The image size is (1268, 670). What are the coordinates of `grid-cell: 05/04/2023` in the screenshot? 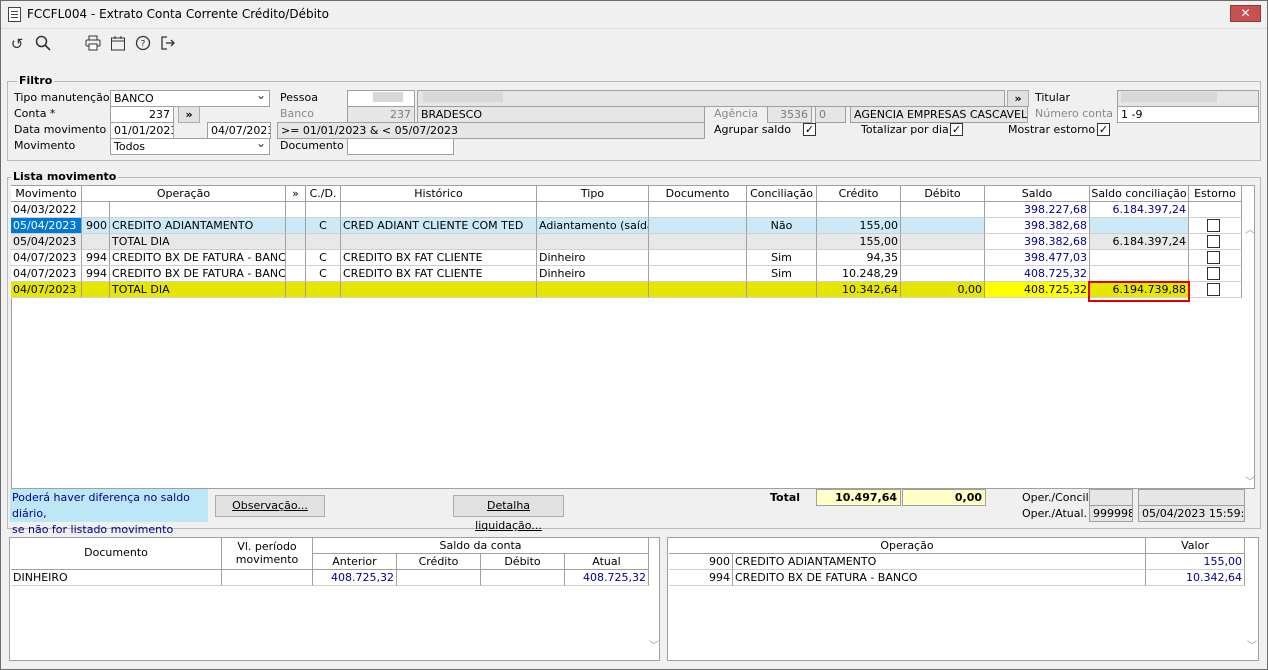 It's located at (46, 226).